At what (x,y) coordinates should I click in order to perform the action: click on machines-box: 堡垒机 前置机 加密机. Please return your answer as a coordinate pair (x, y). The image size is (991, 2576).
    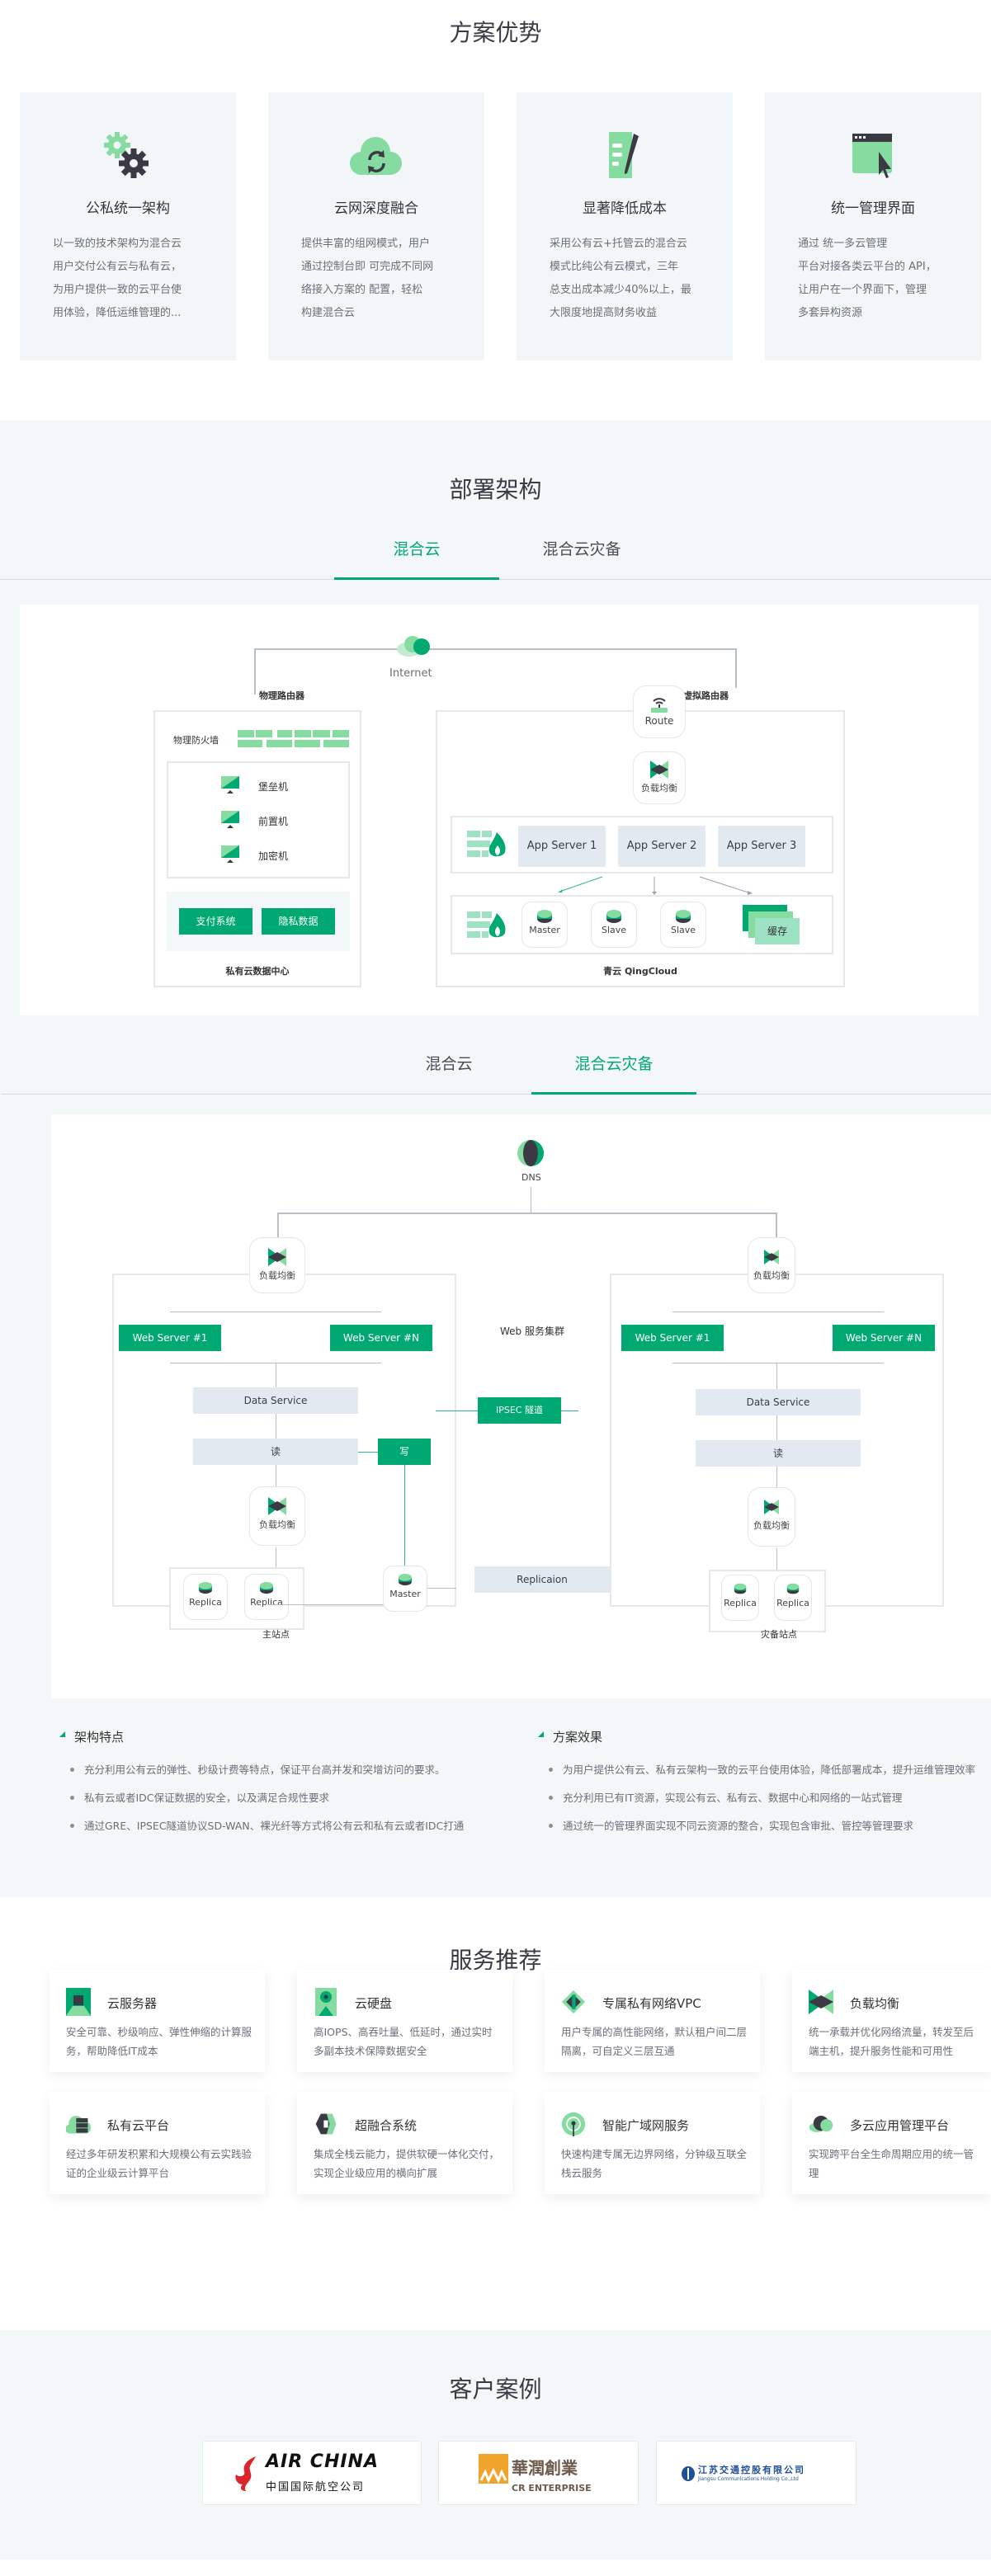
    Looking at the image, I should click on (258, 819).